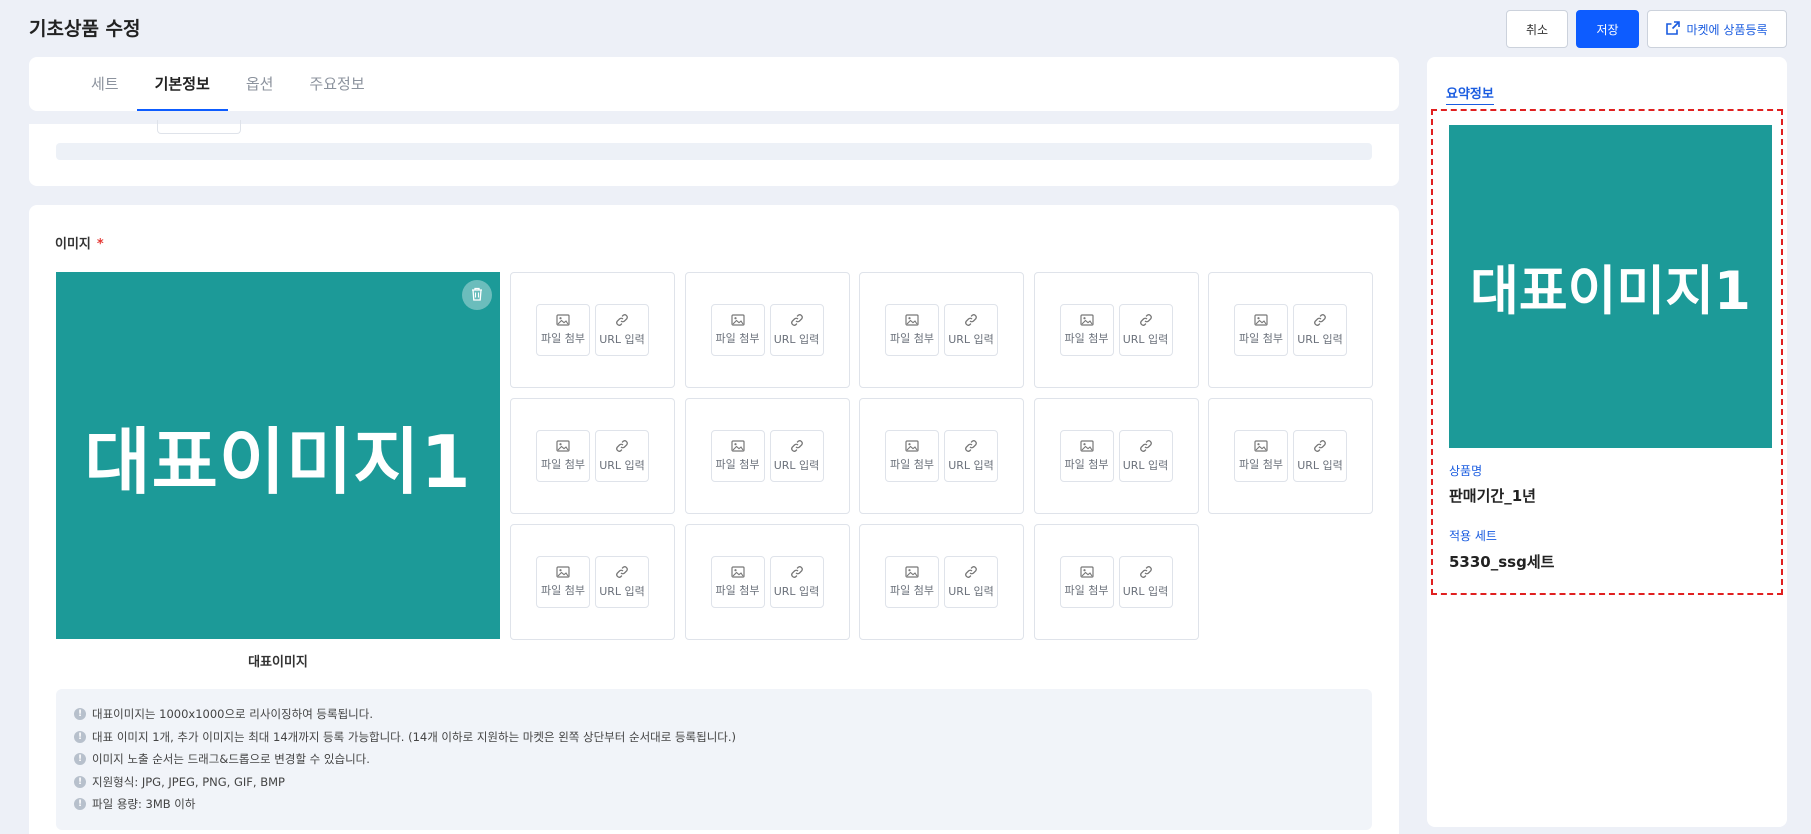 The width and height of the screenshot is (1811, 834). Describe the element at coordinates (1502, 562) in the screenshot. I see `applied-set-value: 5330_ssg세트` at that location.